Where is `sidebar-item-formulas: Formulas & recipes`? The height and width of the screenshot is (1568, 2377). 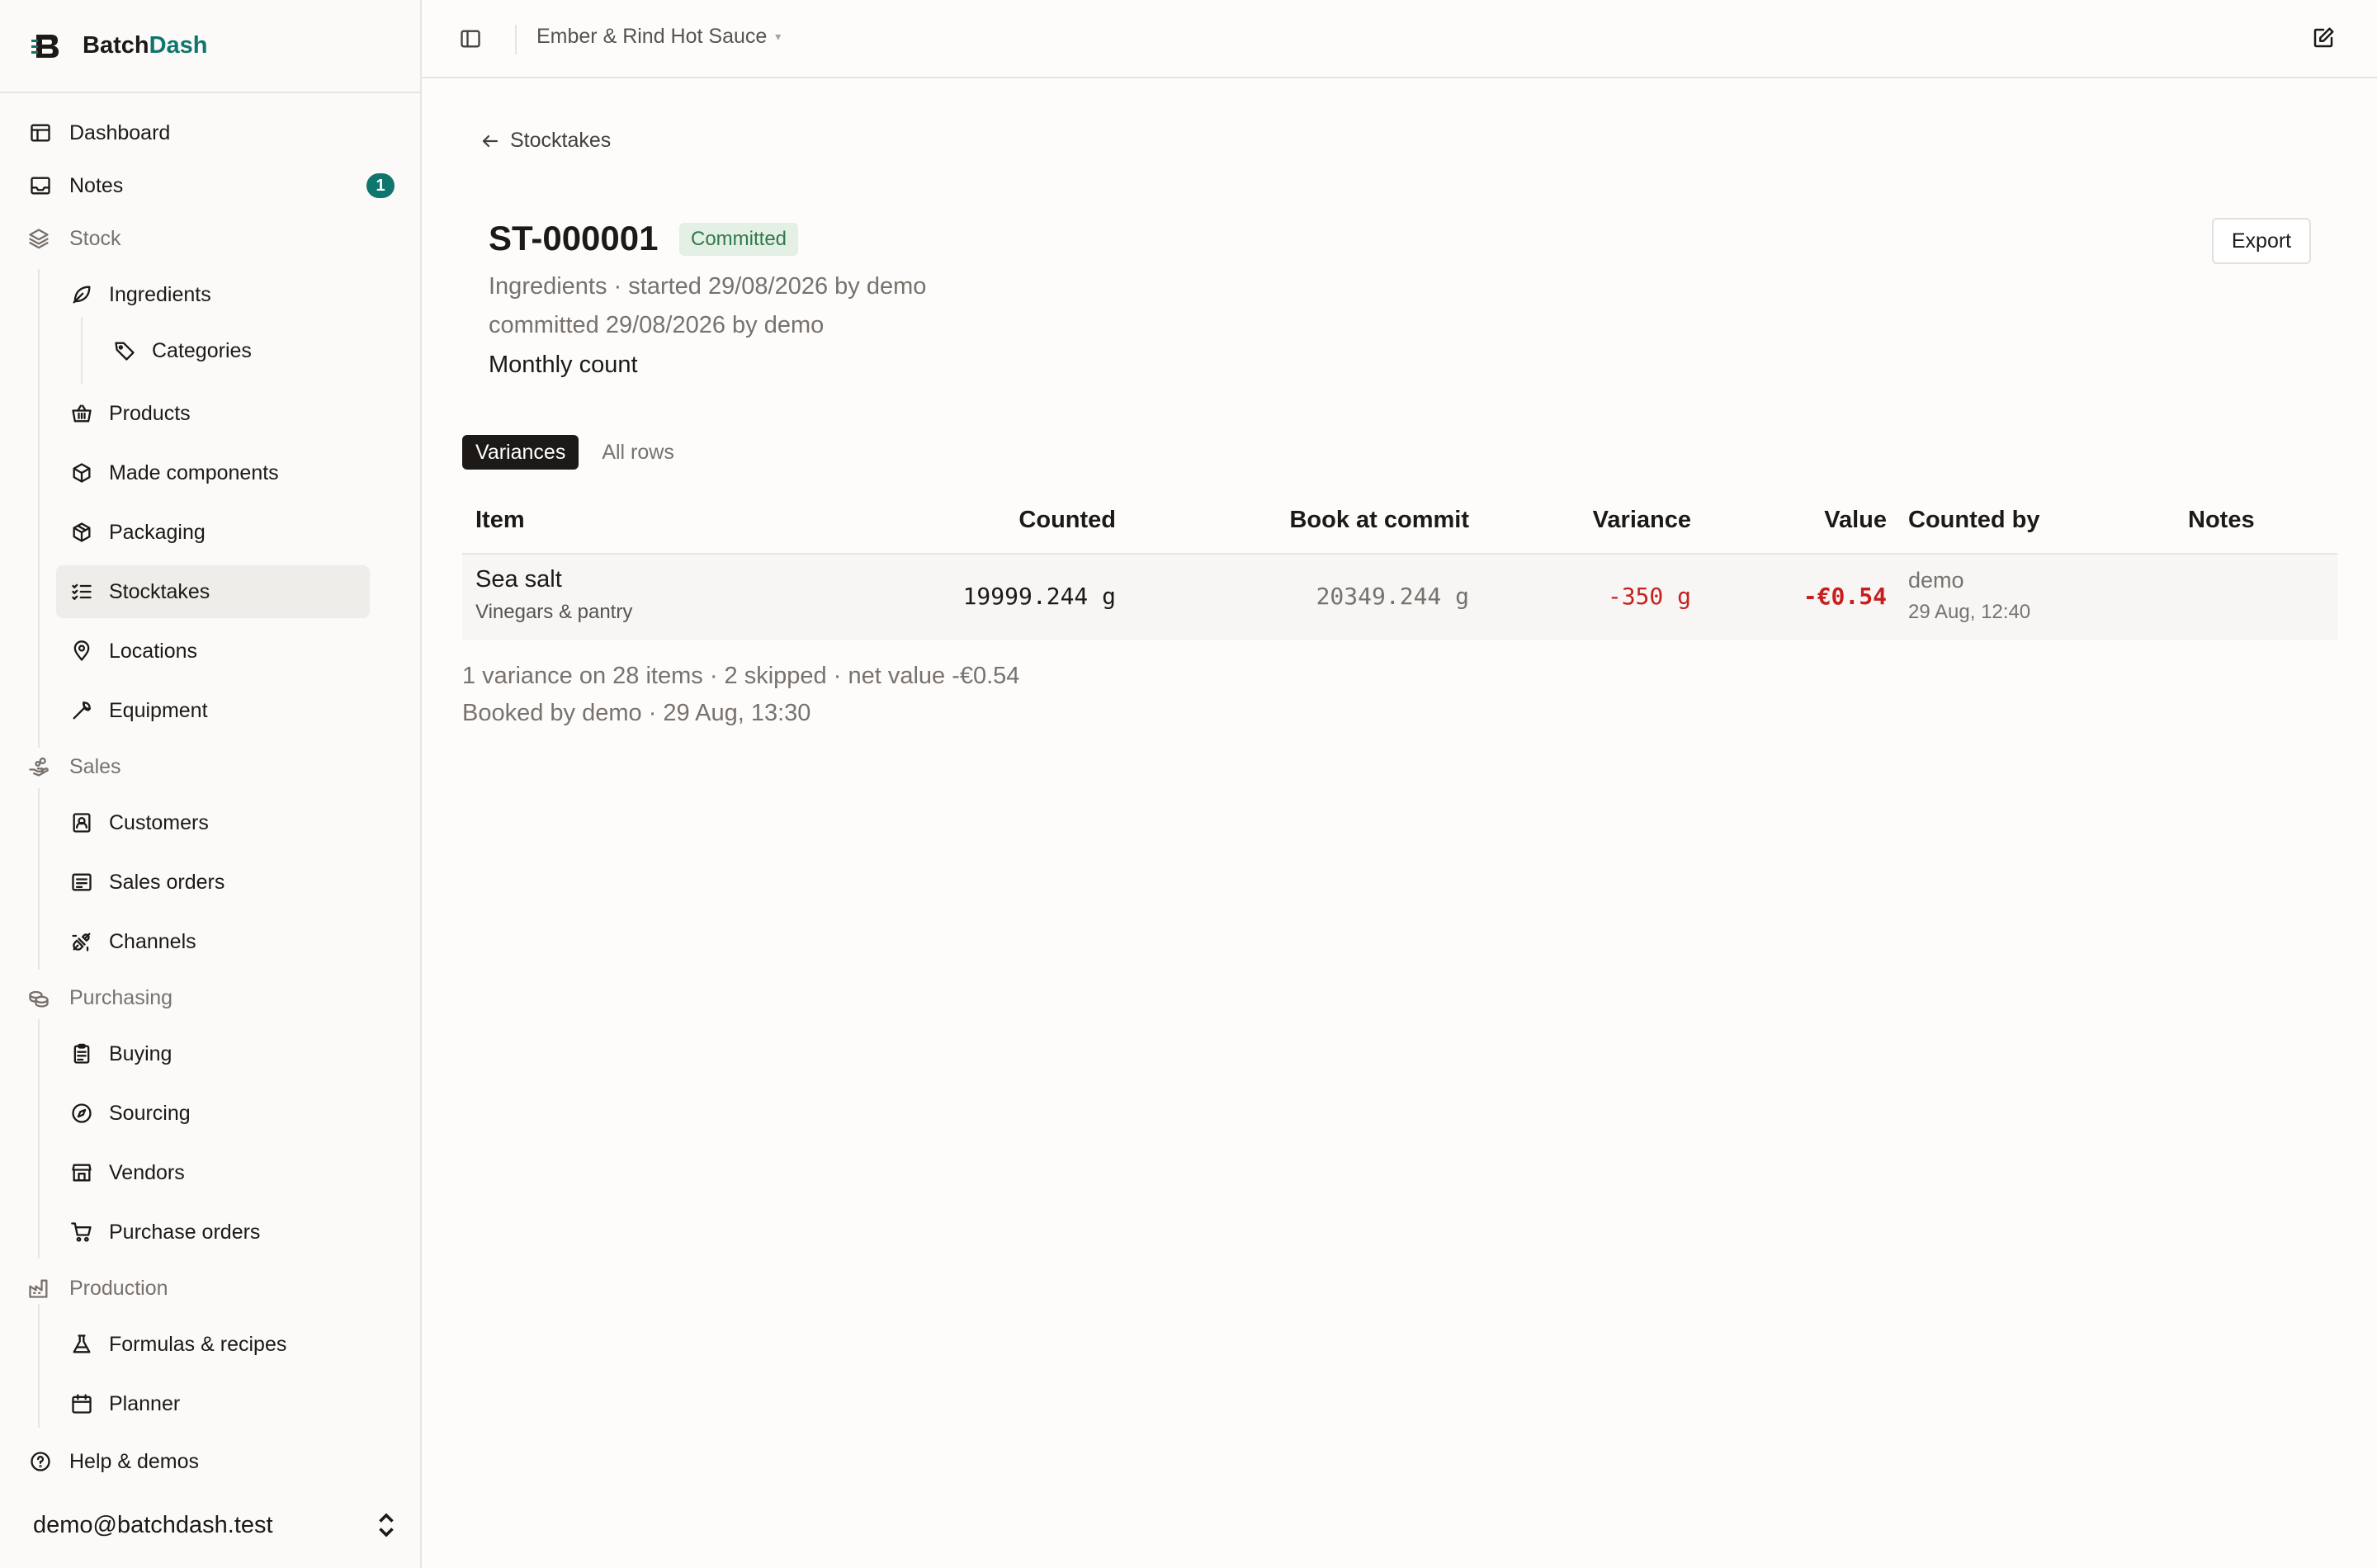
sidebar-item-formulas: Formulas & recipes is located at coordinates (177, 1344).